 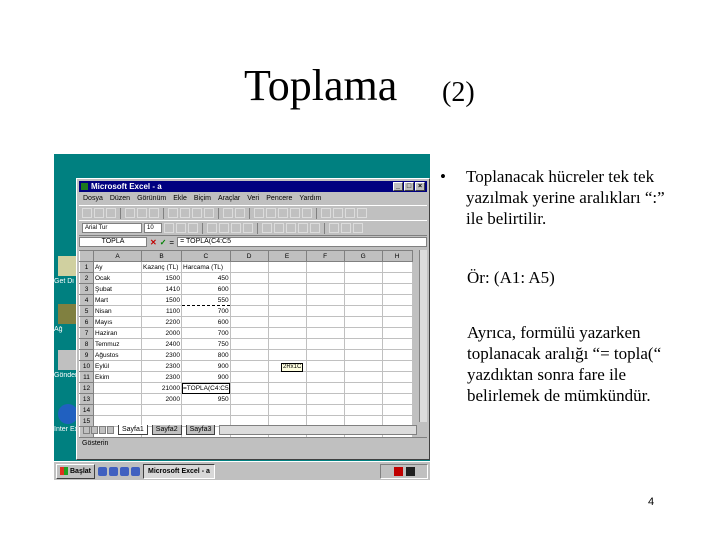 What do you see at coordinates (86, 278) in the screenshot?
I see `row-header: 2` at bounding box center [86, 278].